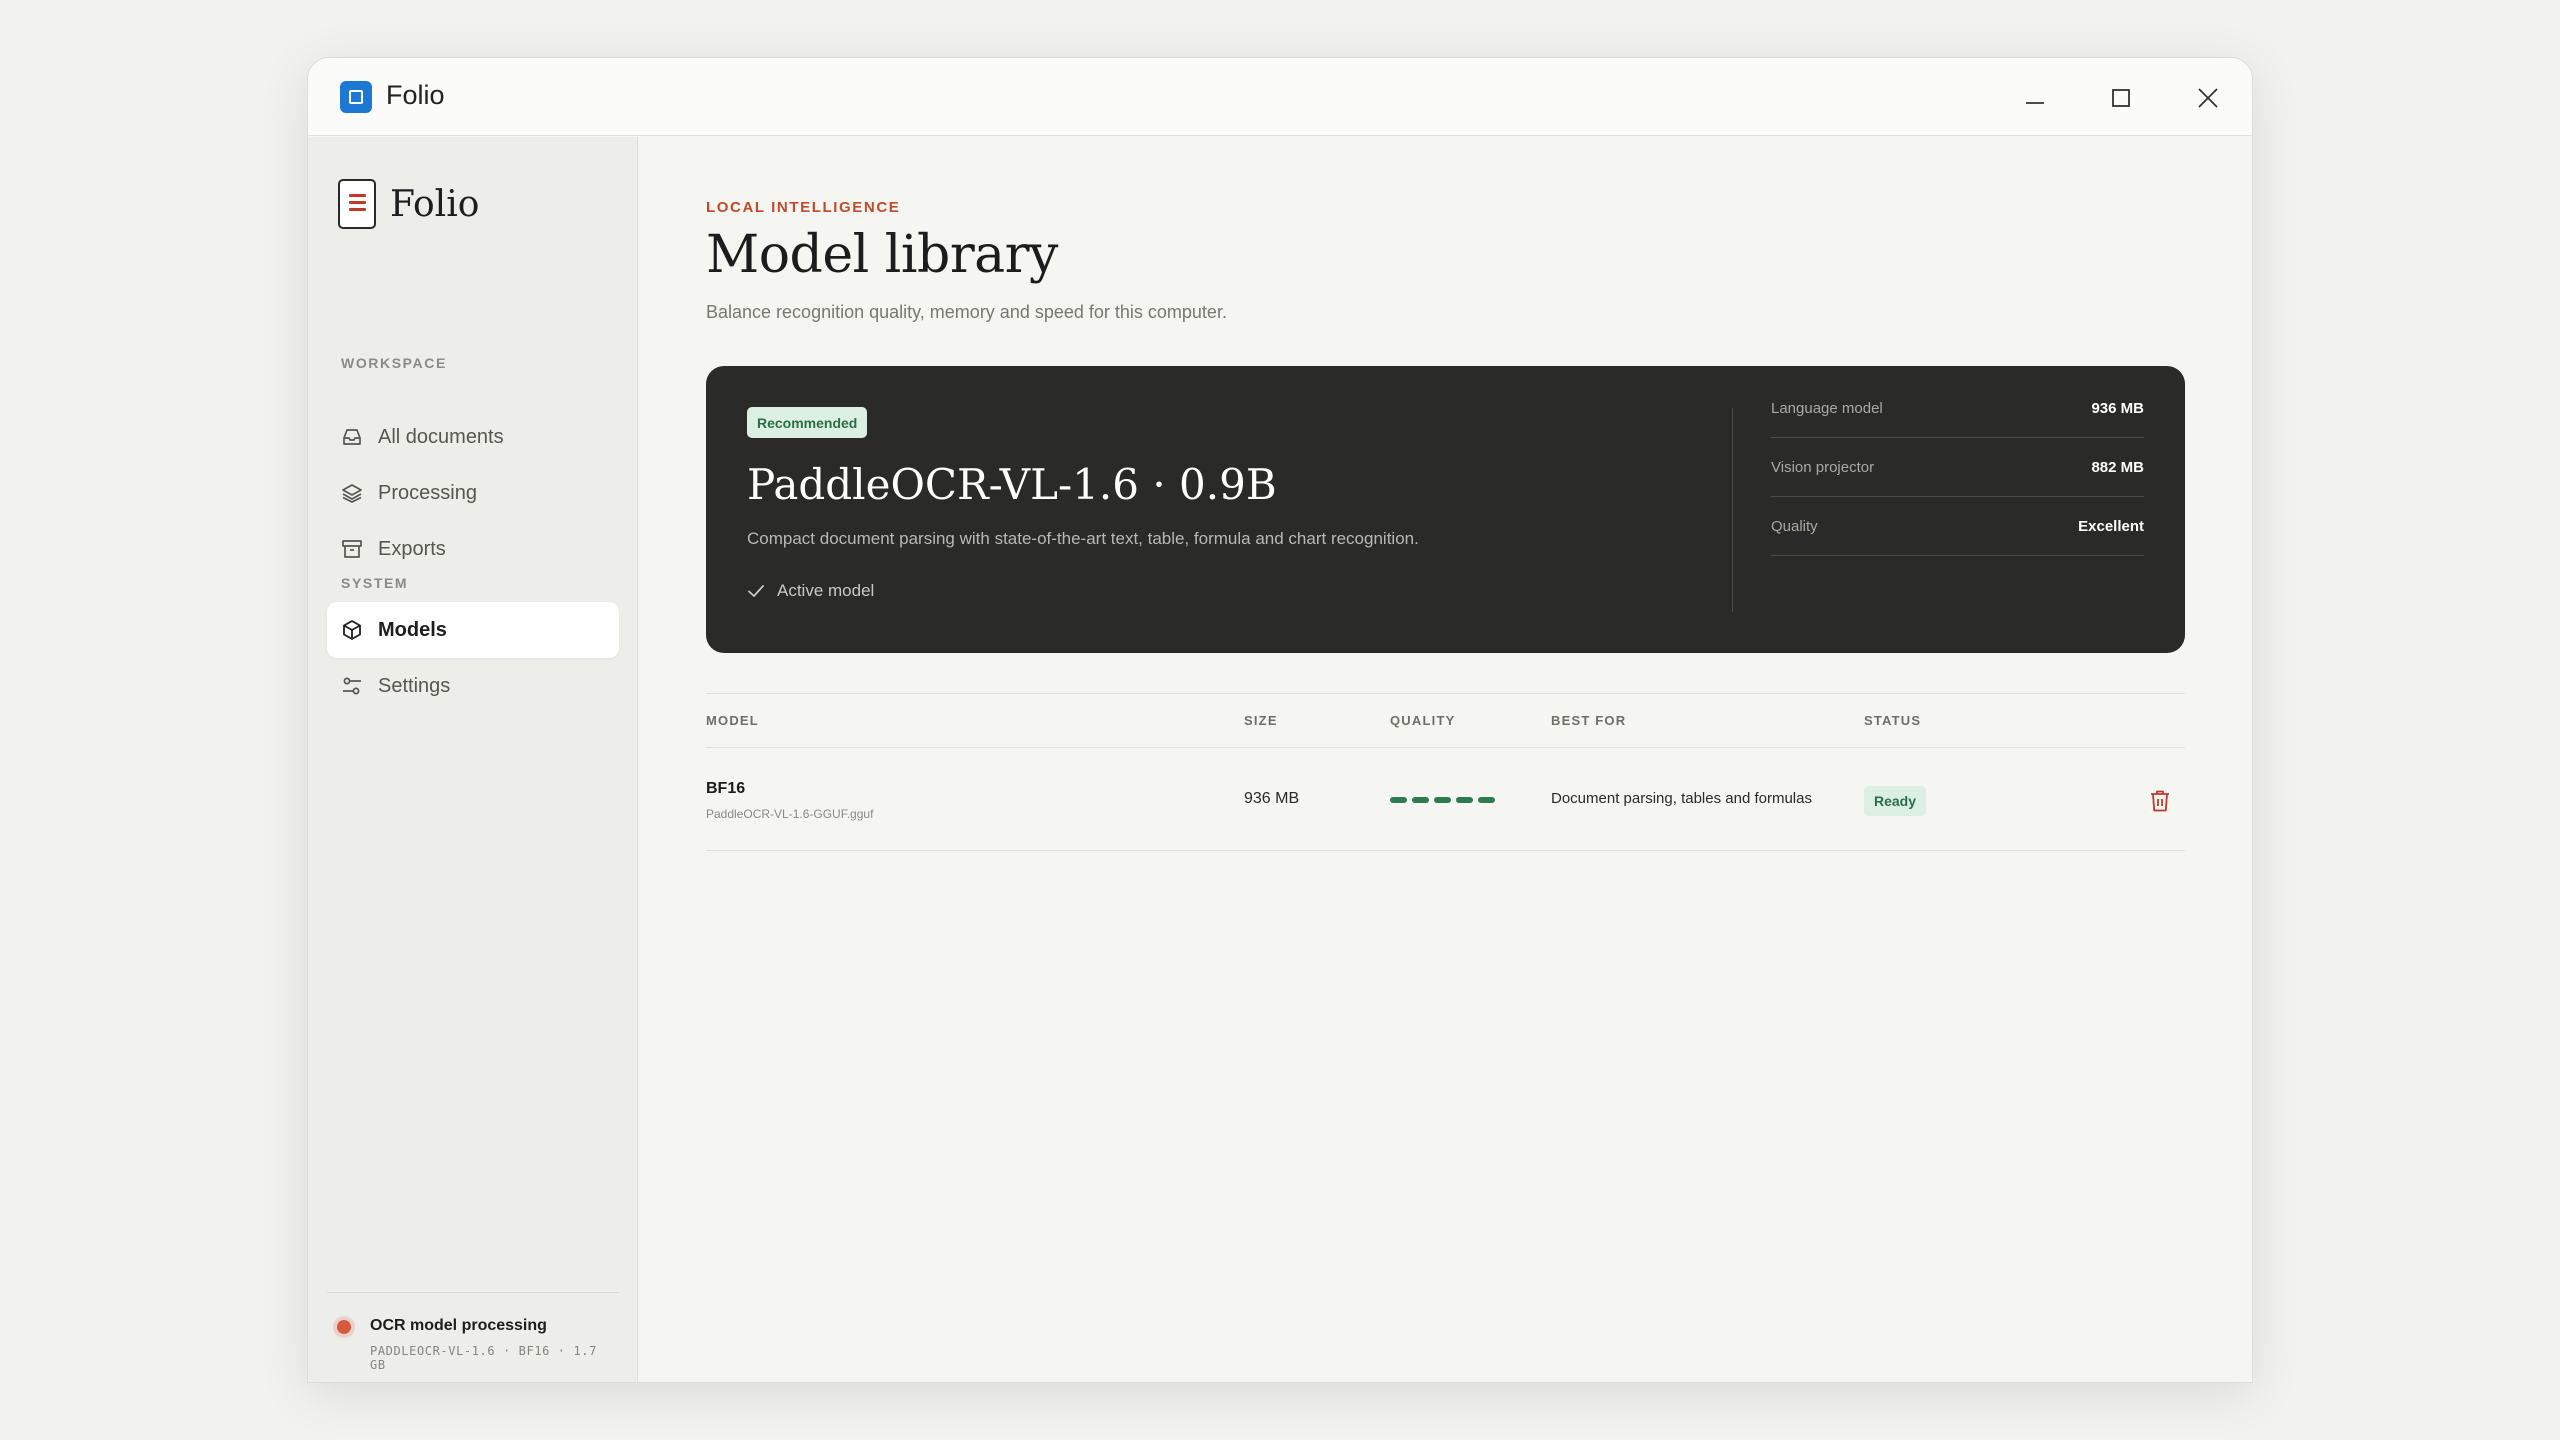  I want to click on page-title: Model library, so click(882, 255).